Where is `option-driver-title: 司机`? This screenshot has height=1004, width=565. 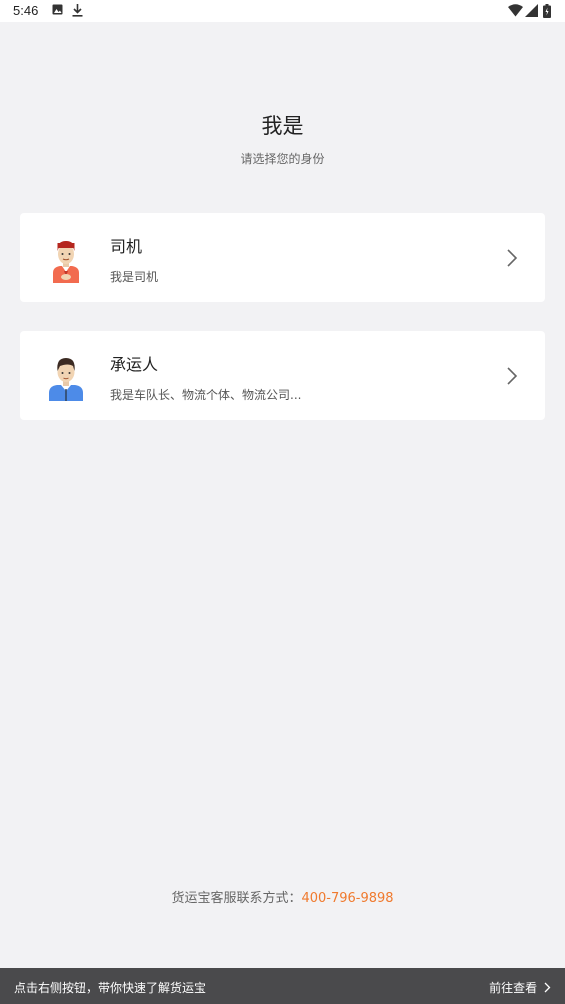 option-driver-title: 司机 is located at coordinates (126, 246).